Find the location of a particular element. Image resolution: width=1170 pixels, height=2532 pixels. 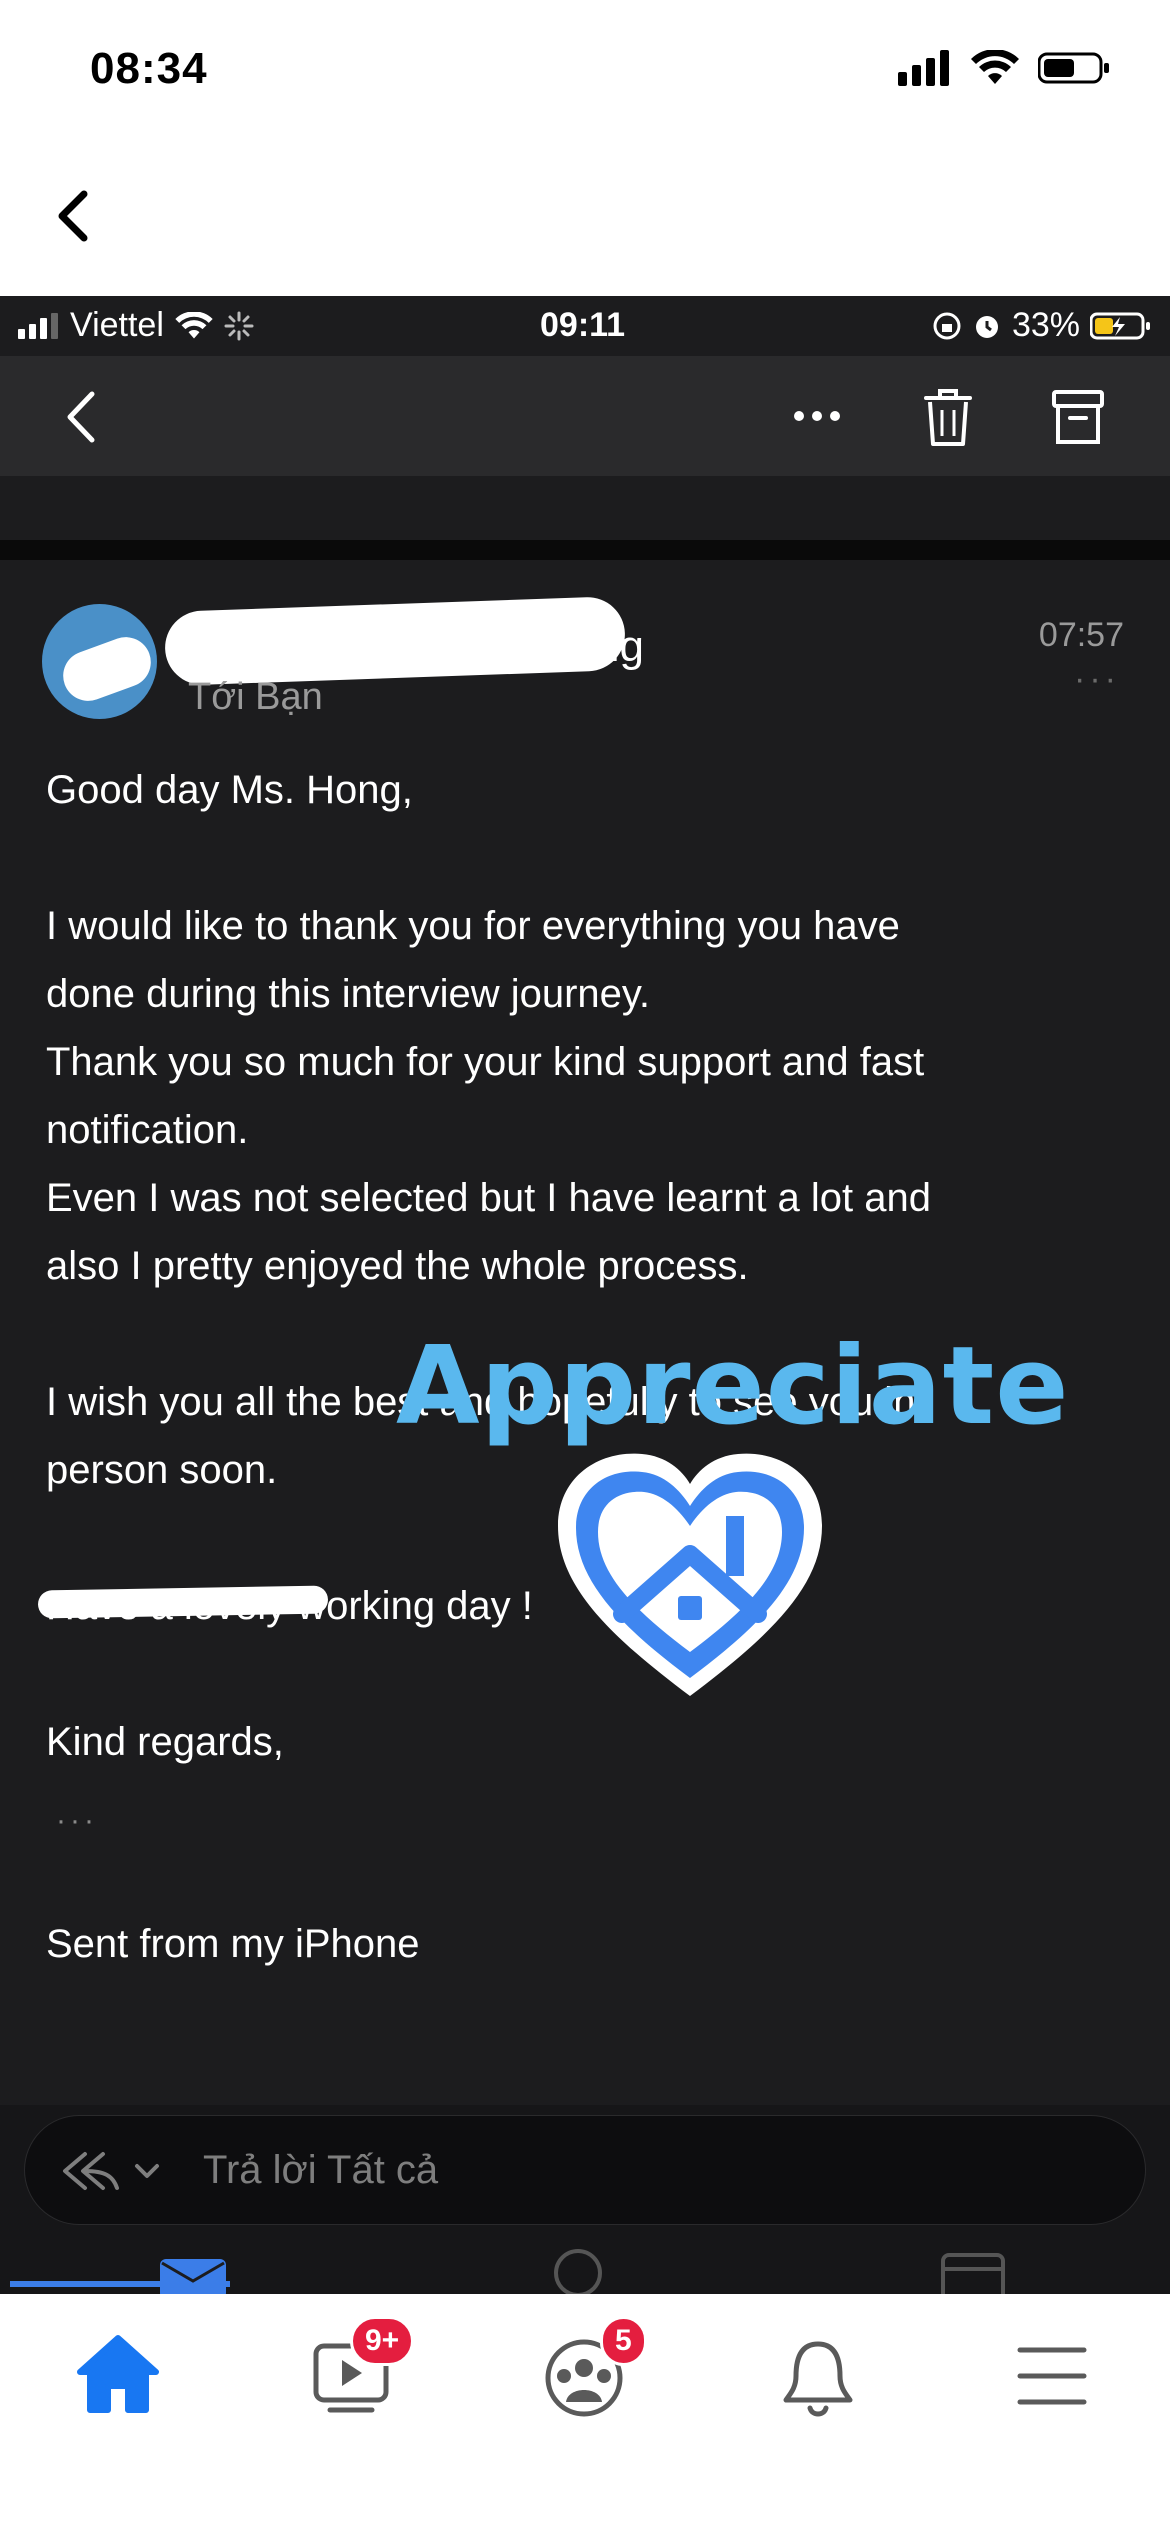

nav-notifications is located at coordinates (818, 2374).